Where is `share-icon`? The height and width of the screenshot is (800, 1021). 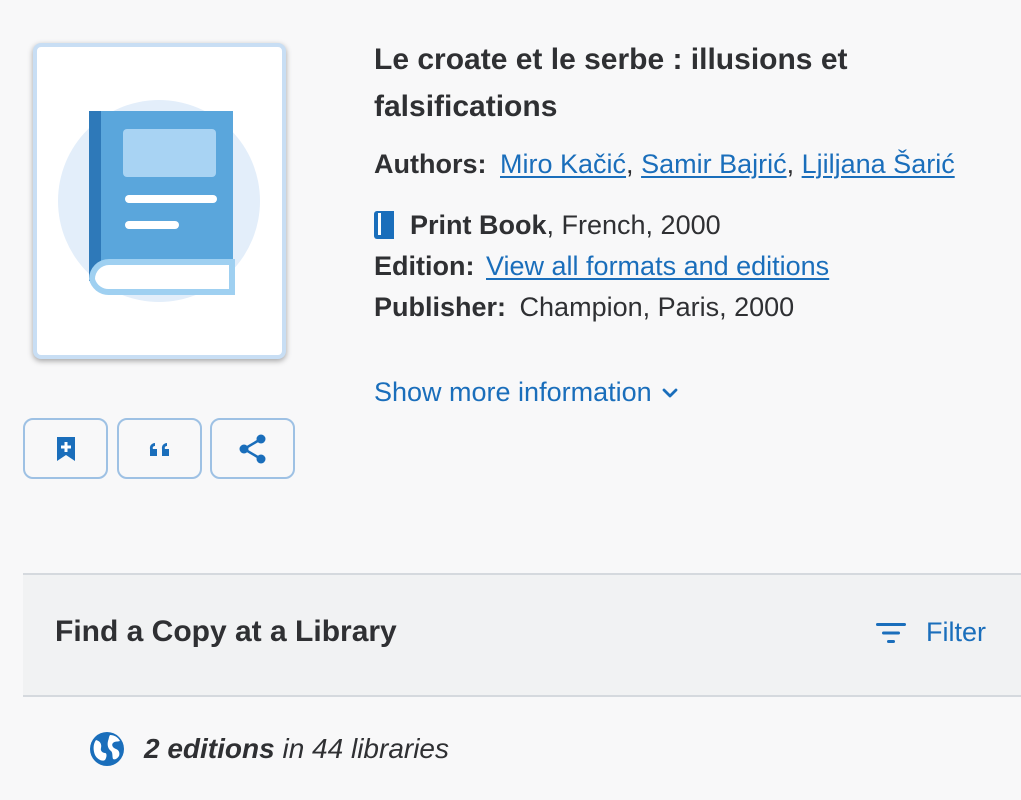 share-icon is located at coordinates (252, 448).